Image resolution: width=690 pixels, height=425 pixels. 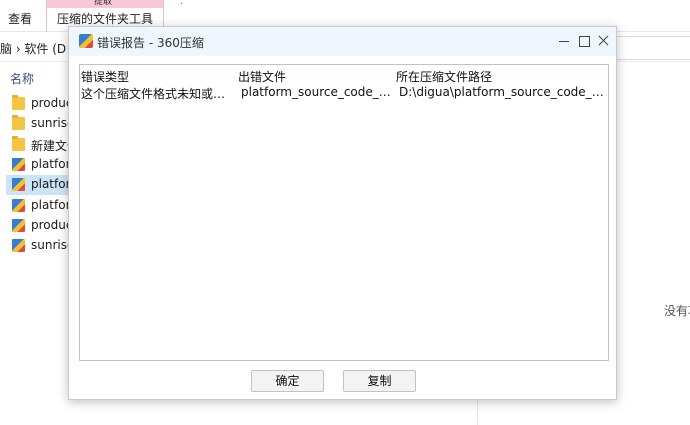 I want to click on divider, so click(x=477, y=412).